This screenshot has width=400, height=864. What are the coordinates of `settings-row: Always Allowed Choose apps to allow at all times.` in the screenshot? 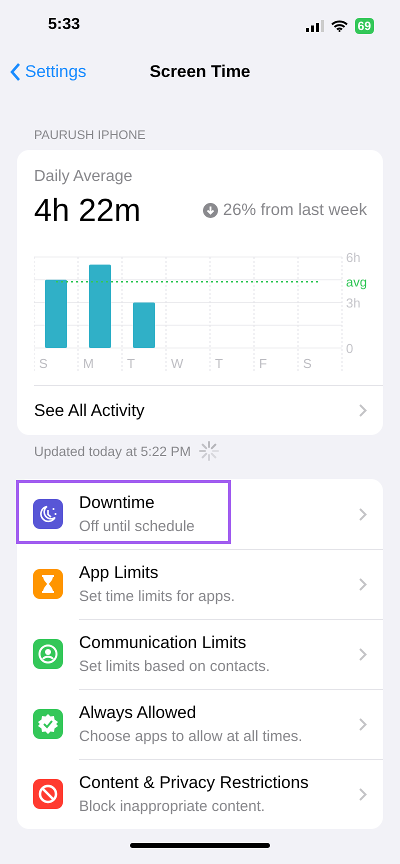 It's located at (200, 724).